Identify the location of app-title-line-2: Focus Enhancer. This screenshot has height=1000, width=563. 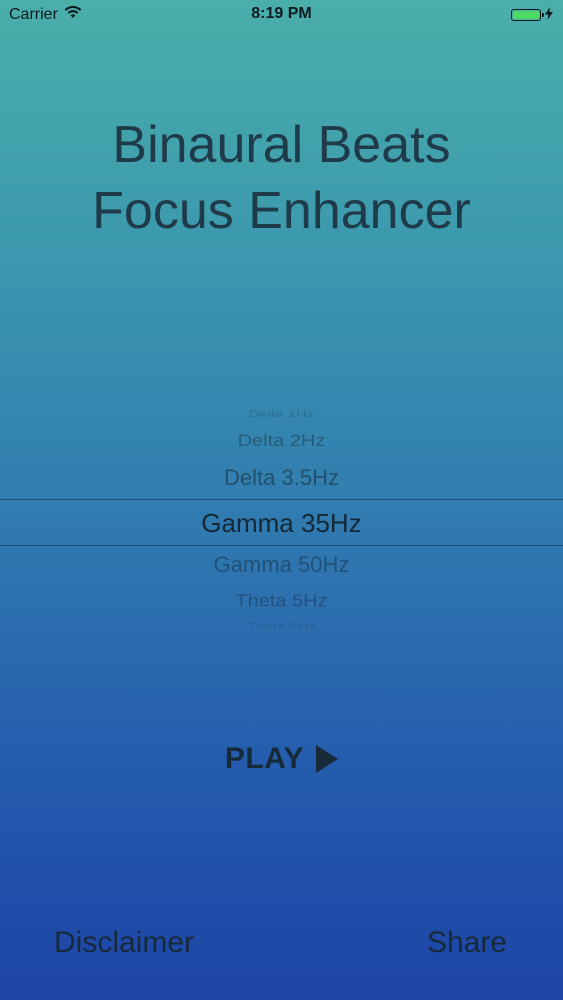
(281, 211).